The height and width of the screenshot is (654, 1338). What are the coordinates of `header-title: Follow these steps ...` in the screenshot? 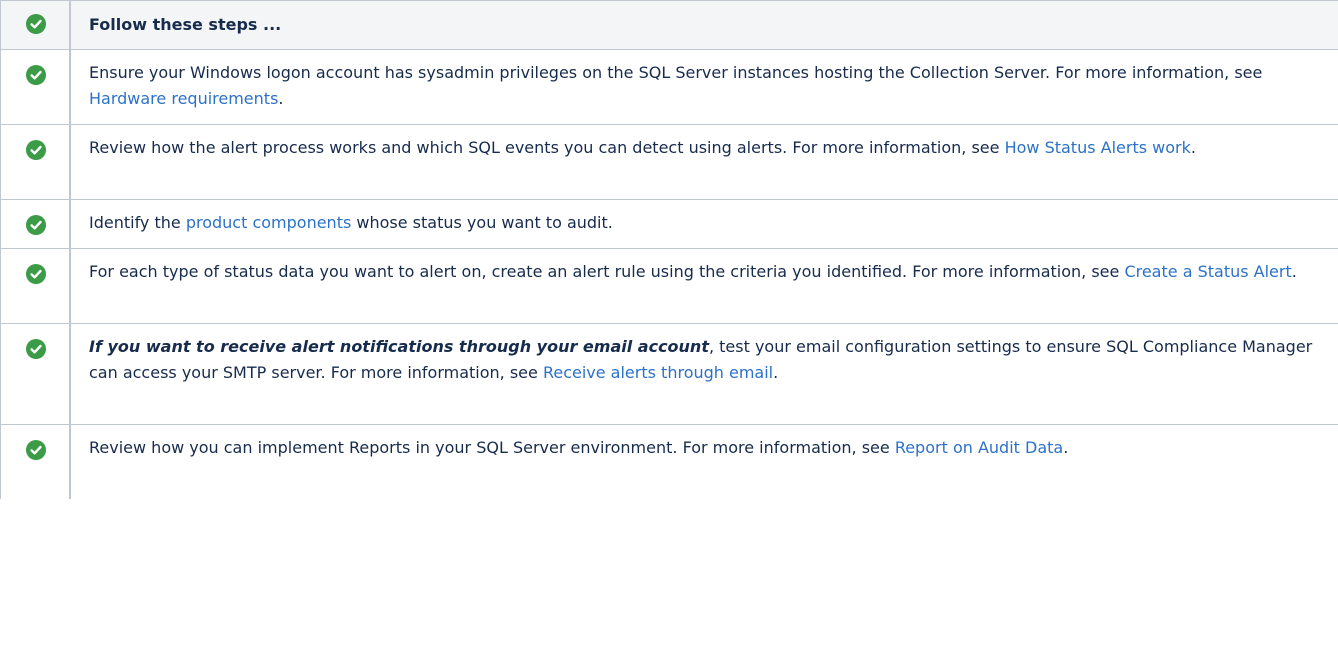 It's located at (704, 25).